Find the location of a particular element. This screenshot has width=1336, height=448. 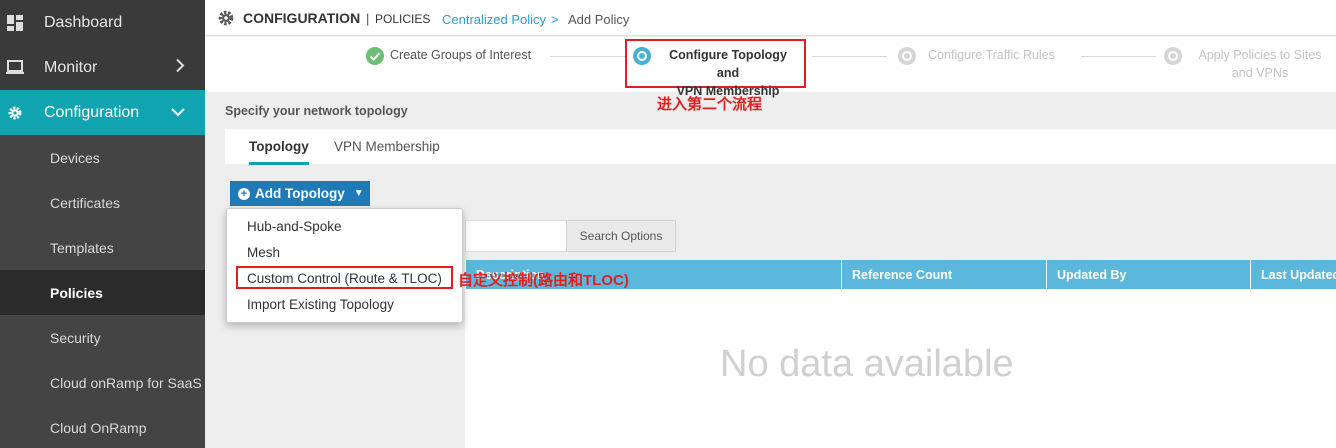

step-apply-policies: Apply Policies to Sites and VPNs is located at coordinates (1260, 64).